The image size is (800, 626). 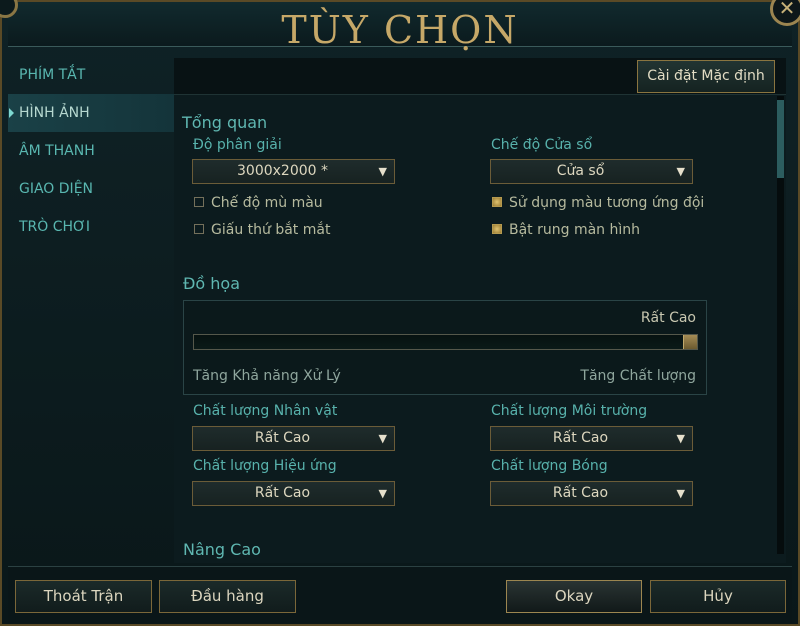 I want to click on team-colors-checkbox: Sử dụng màu tương ứng đội, so click(x=598, y=203).